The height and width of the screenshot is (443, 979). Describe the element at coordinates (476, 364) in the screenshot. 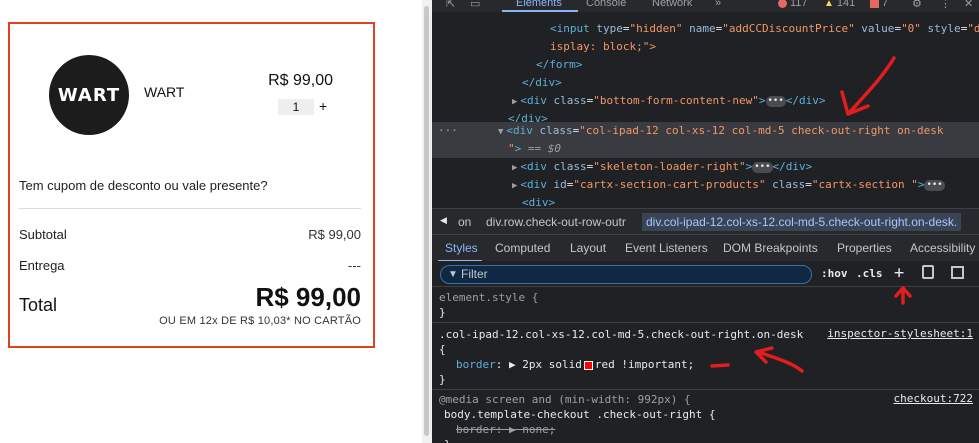

I see `css-property: border` at that location.